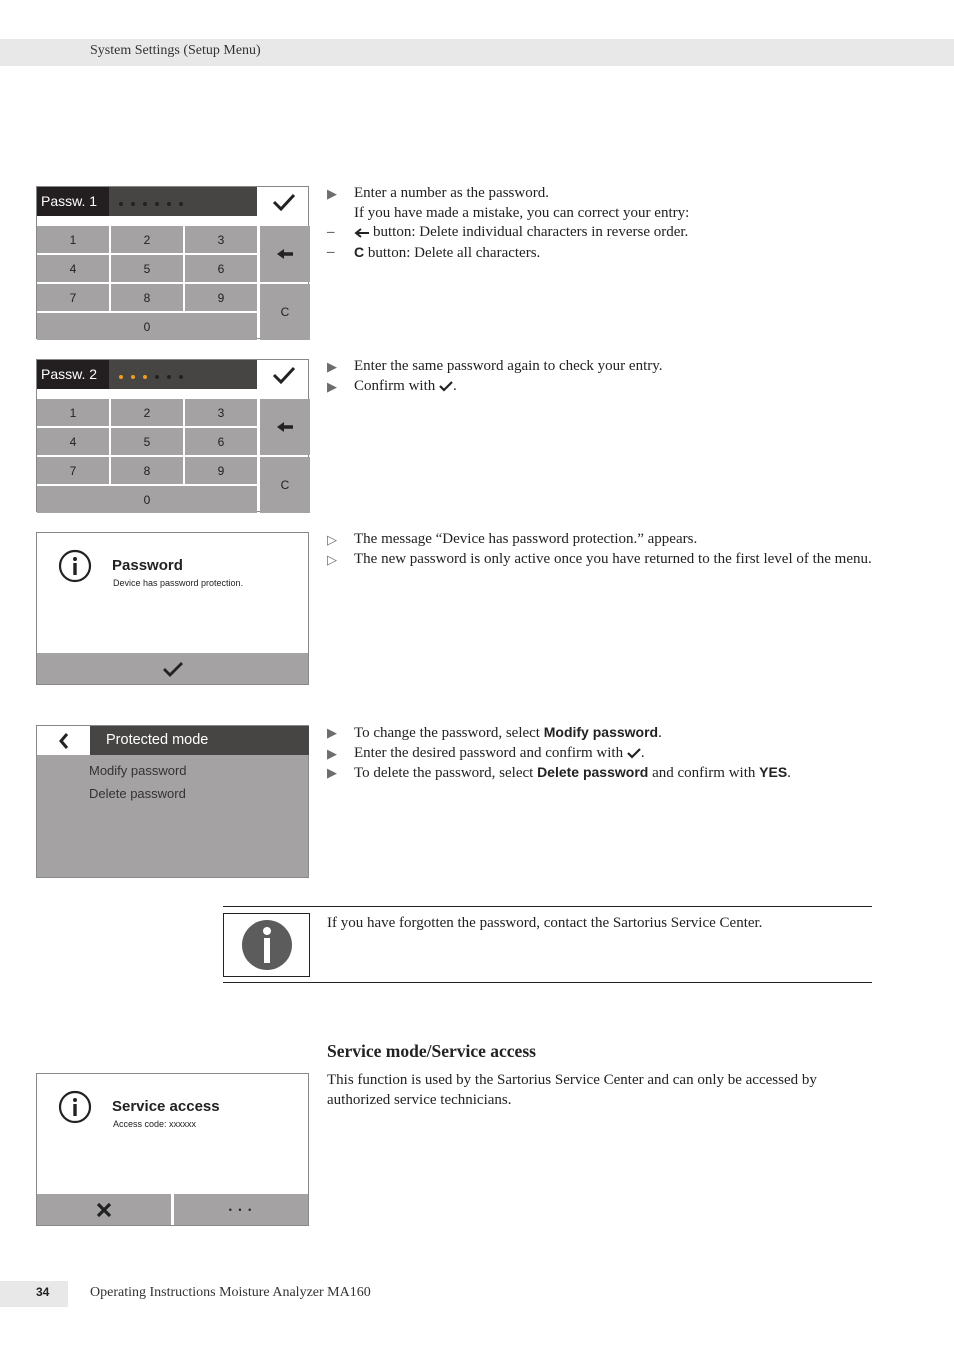 This screenshot has width=954, height=1350. Describe the element at coordinates (166, 1106) in the screenshot. I see `dialog-title: Service access` at that location.